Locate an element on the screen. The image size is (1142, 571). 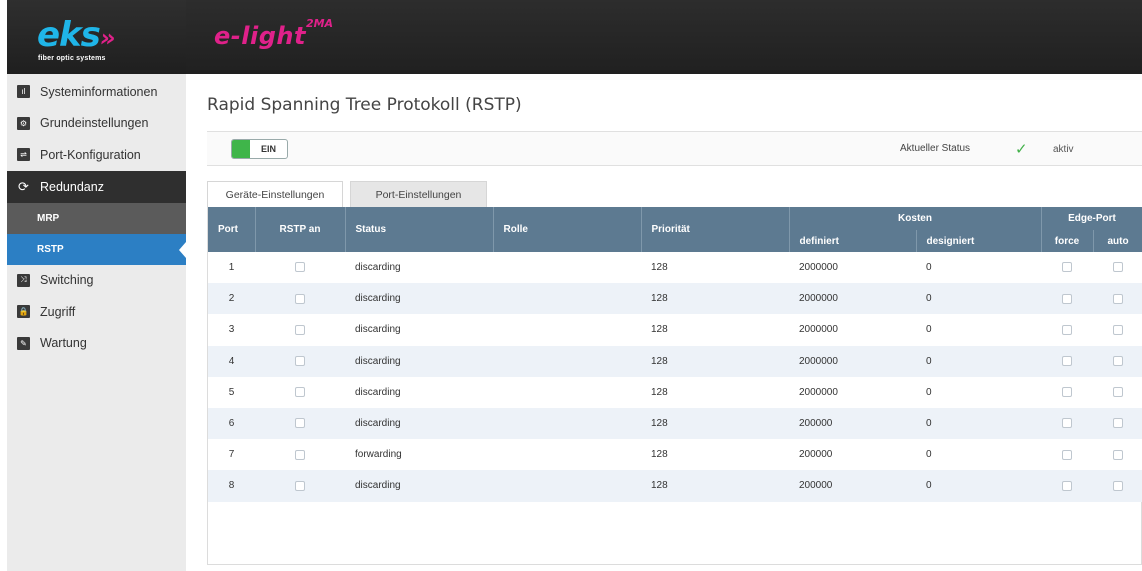
sidebar-item-redundanz: ⟳ Redundanz is located at coordinates (96, 186).